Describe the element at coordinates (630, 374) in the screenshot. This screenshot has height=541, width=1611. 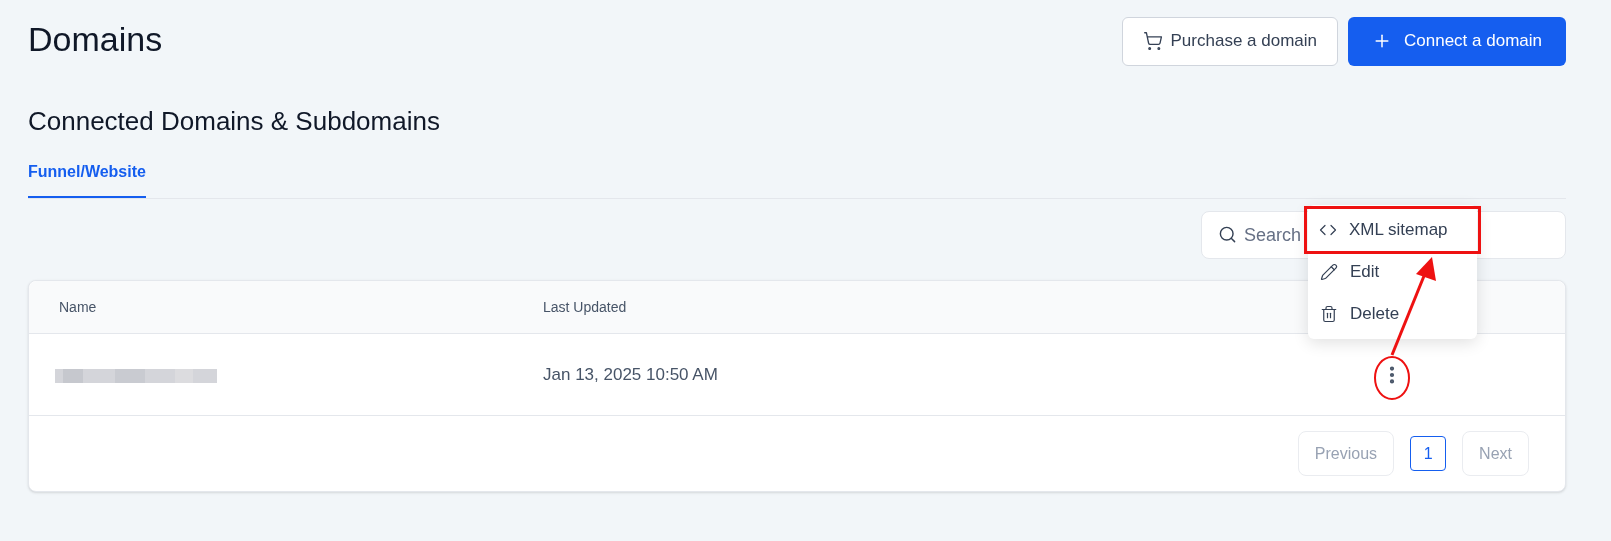
I see `table-cell-text: Jan 13, 2025 10:50 AM` at that location.